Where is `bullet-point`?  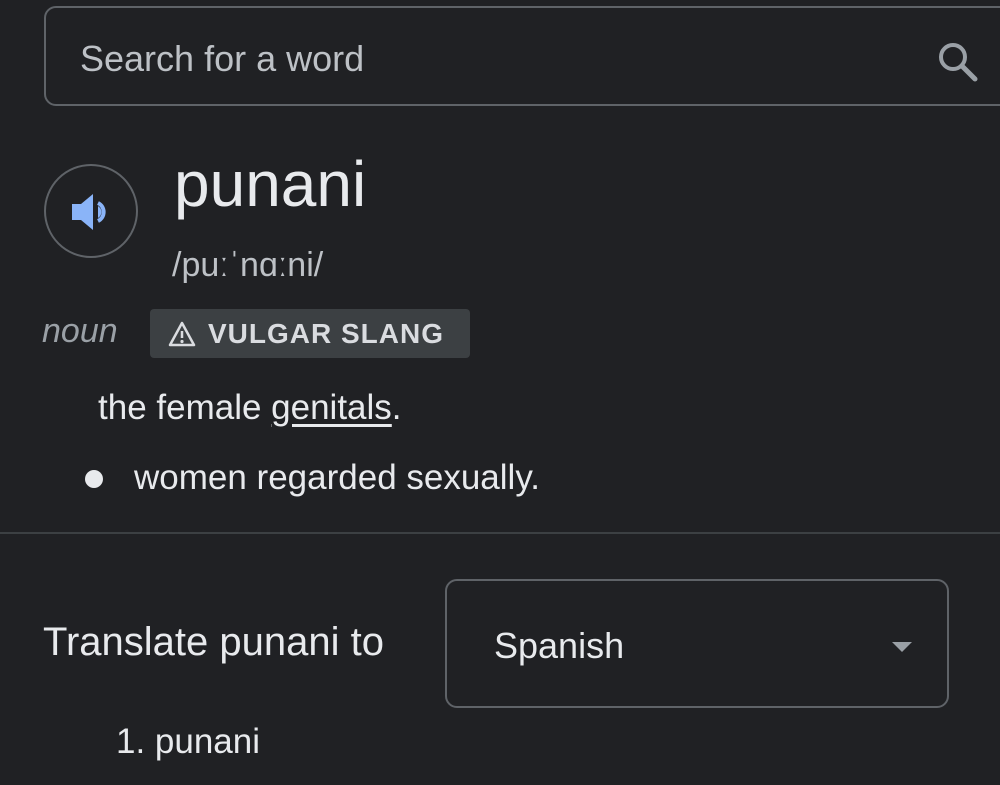
bullet-point is located at coordinates (94, 479).